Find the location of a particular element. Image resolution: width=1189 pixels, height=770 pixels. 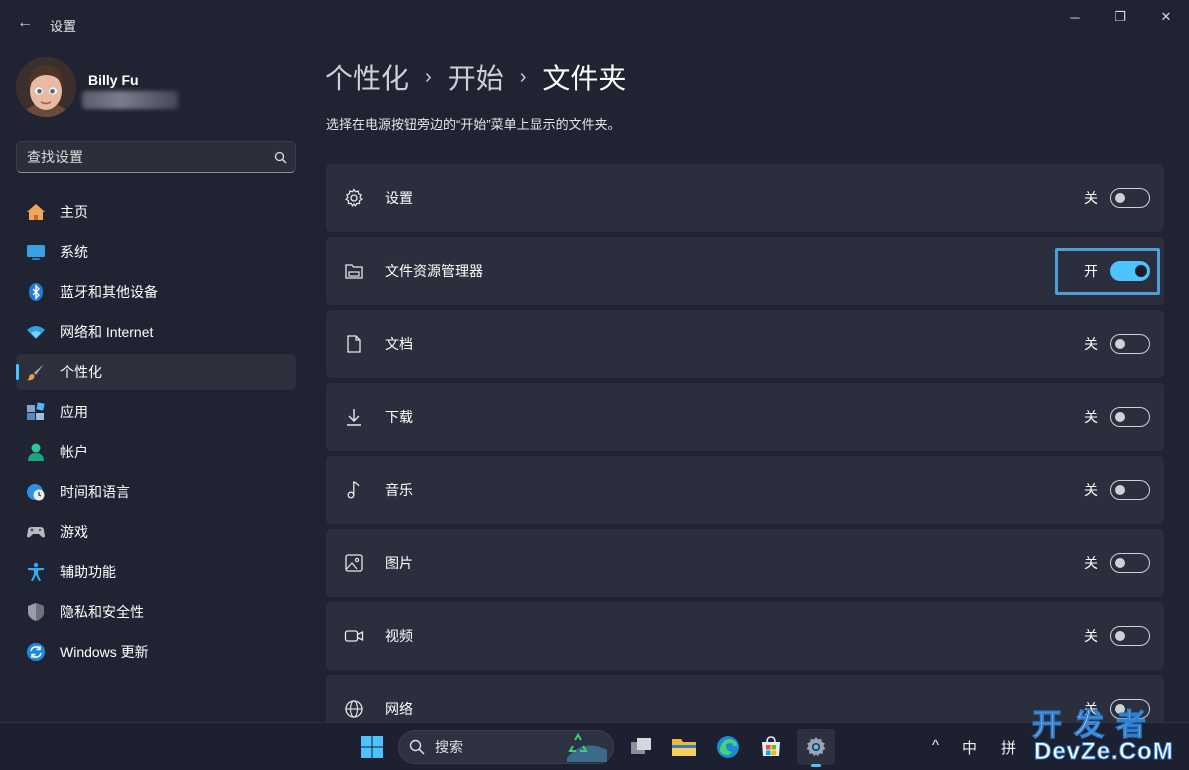

sidebar-item-accessibility: 辅助功能 is located at coordinates (156, 572).